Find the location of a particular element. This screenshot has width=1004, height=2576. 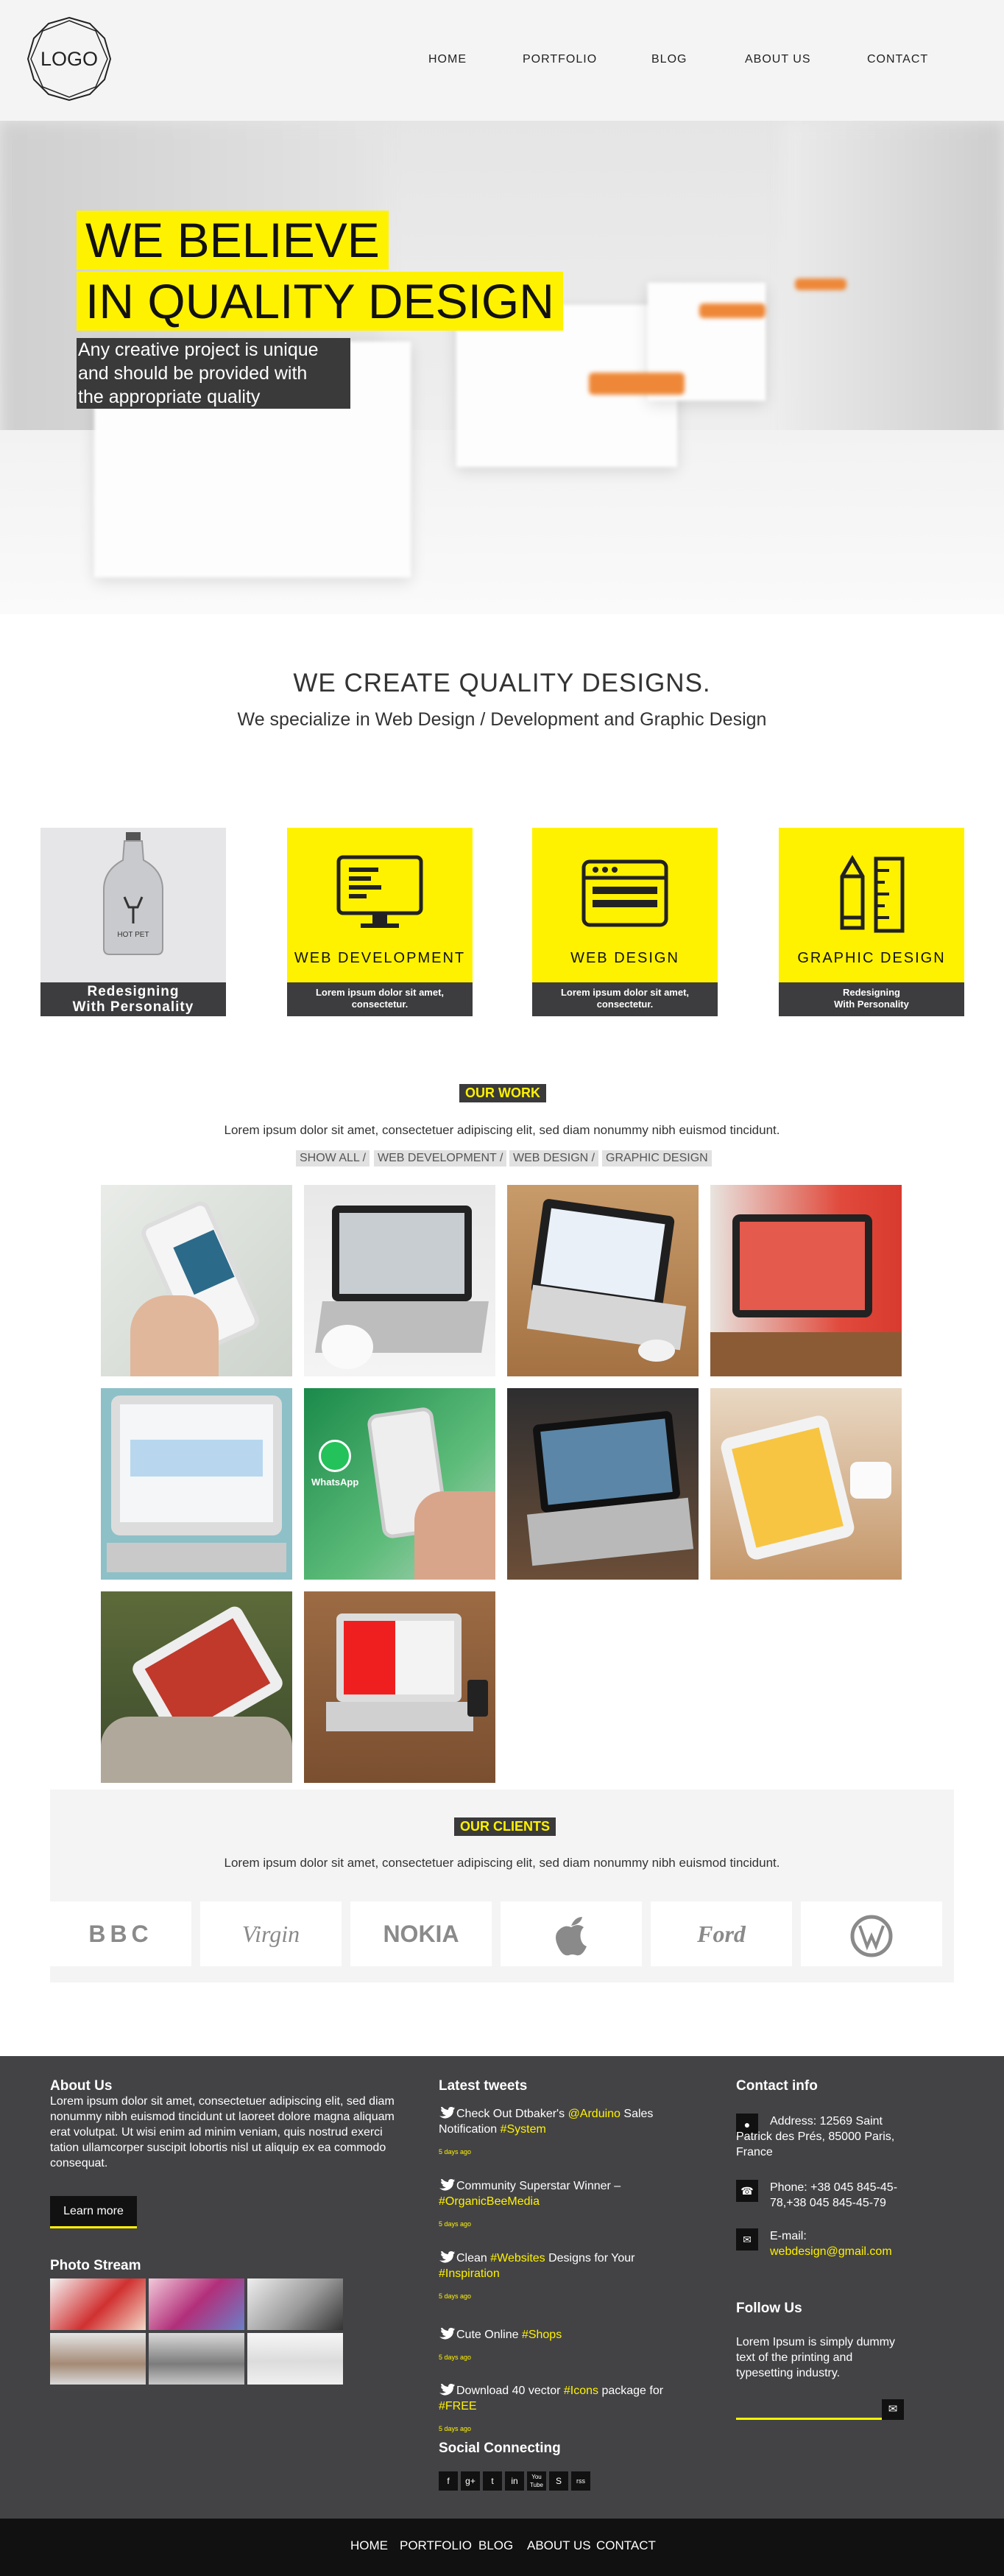

tweet-hashtag: #Icons is located at coordinates (581, 2391).